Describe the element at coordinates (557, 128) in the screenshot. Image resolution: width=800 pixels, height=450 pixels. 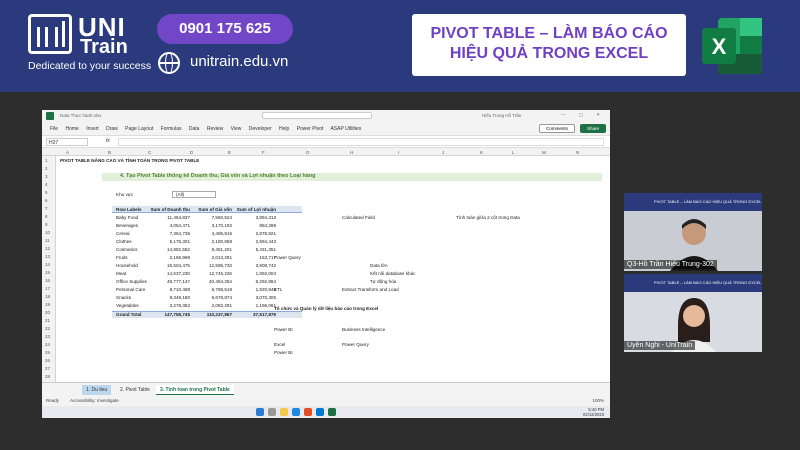
I see `comments-button: Comments` at that location.